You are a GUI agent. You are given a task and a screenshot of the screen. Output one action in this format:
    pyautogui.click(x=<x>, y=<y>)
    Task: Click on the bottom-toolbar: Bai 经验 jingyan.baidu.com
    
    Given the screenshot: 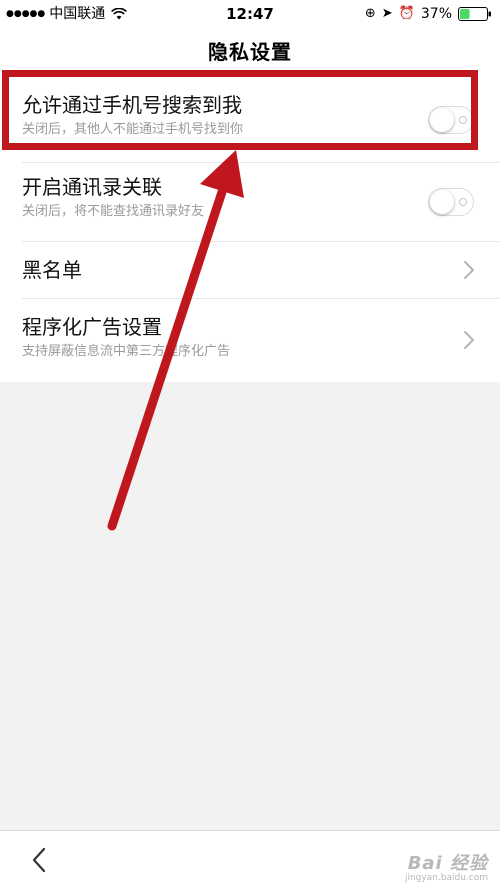 What is the action you would take?
    pyautogui.click(x=250, y=859)
    